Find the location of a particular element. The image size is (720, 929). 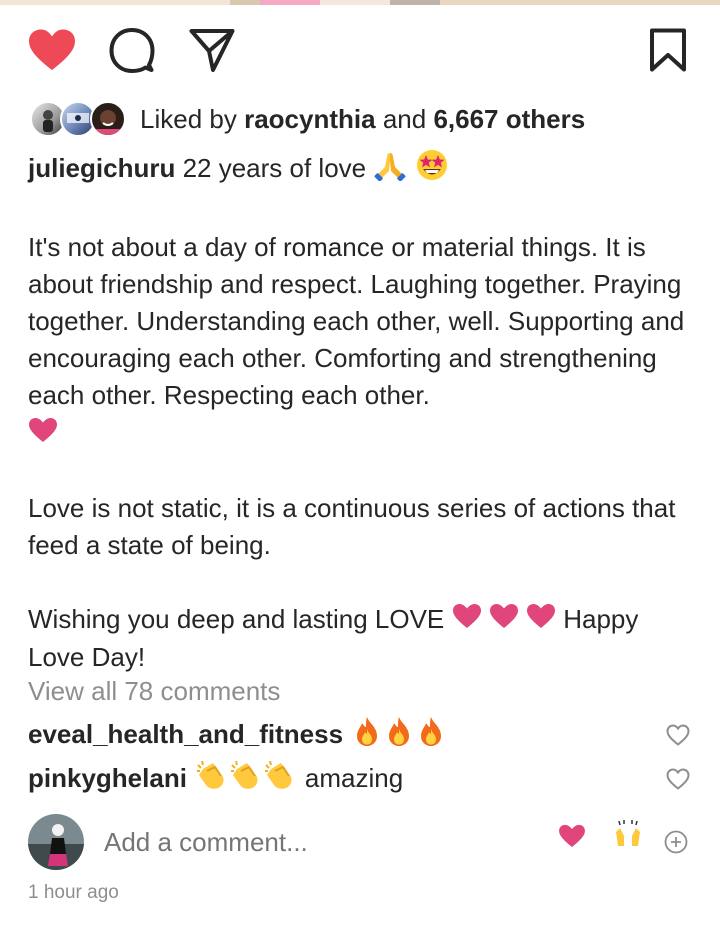

like-button is located at coordinates (52, 50).